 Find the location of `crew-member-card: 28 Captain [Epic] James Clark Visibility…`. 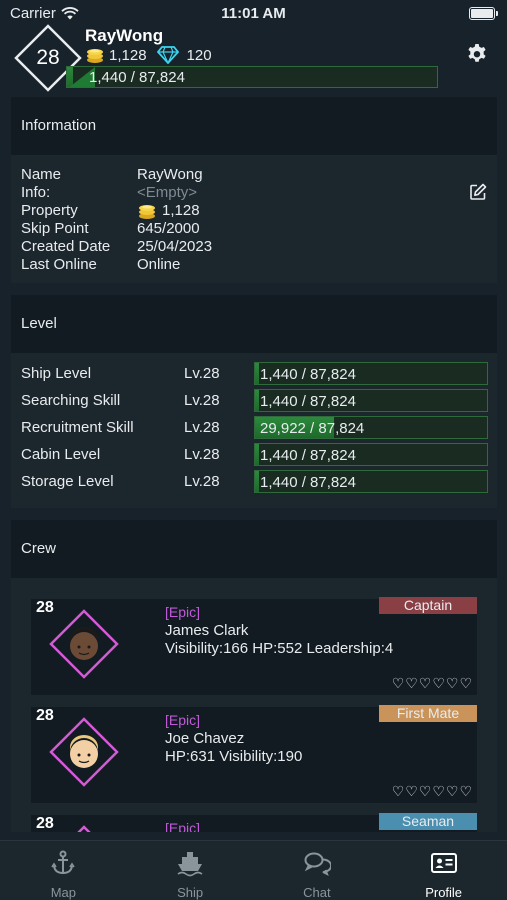

crew-member-card: 28 Captain [Epic] James Clark Visibility… is located at coordinates (254, 646).